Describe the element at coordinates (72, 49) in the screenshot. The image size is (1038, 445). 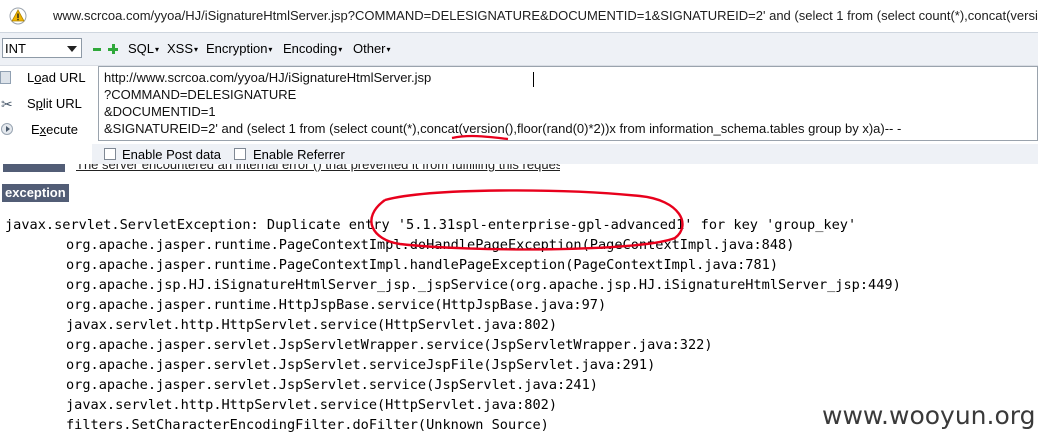
I see `chevron-down-icon` at that location.